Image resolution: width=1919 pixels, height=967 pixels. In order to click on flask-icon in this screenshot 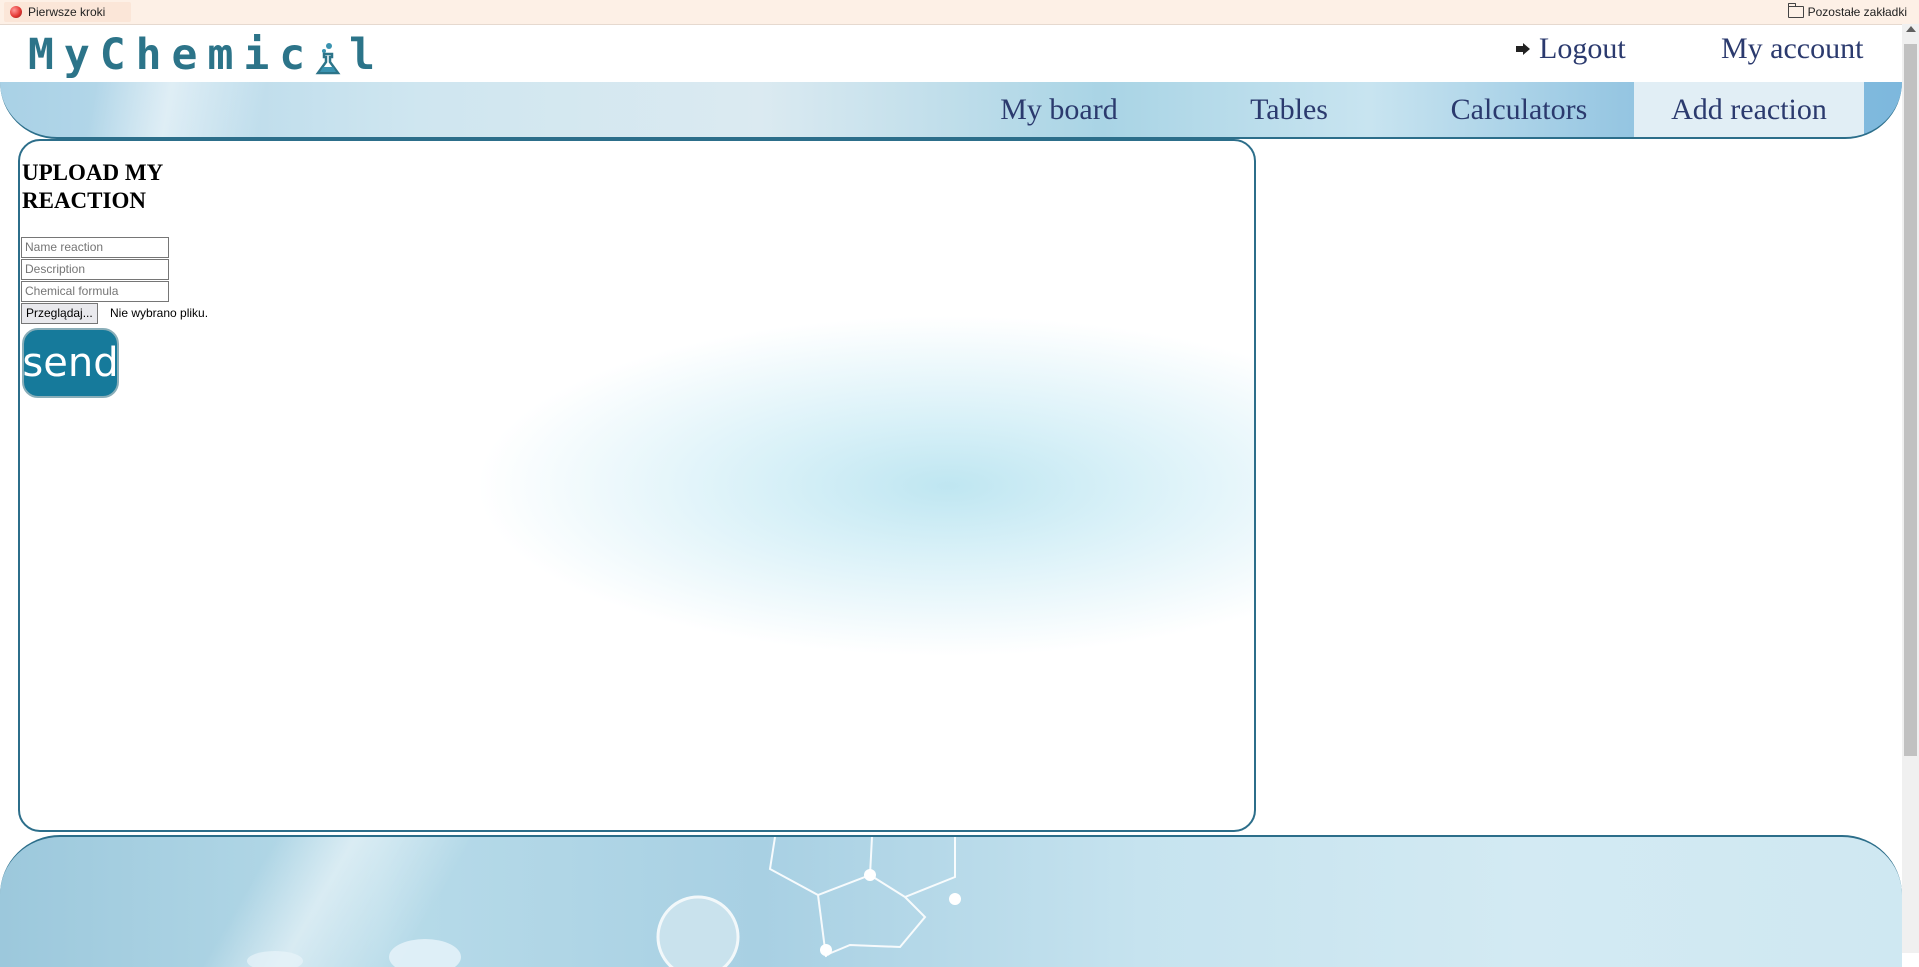, I will do `click(328, 59)`.